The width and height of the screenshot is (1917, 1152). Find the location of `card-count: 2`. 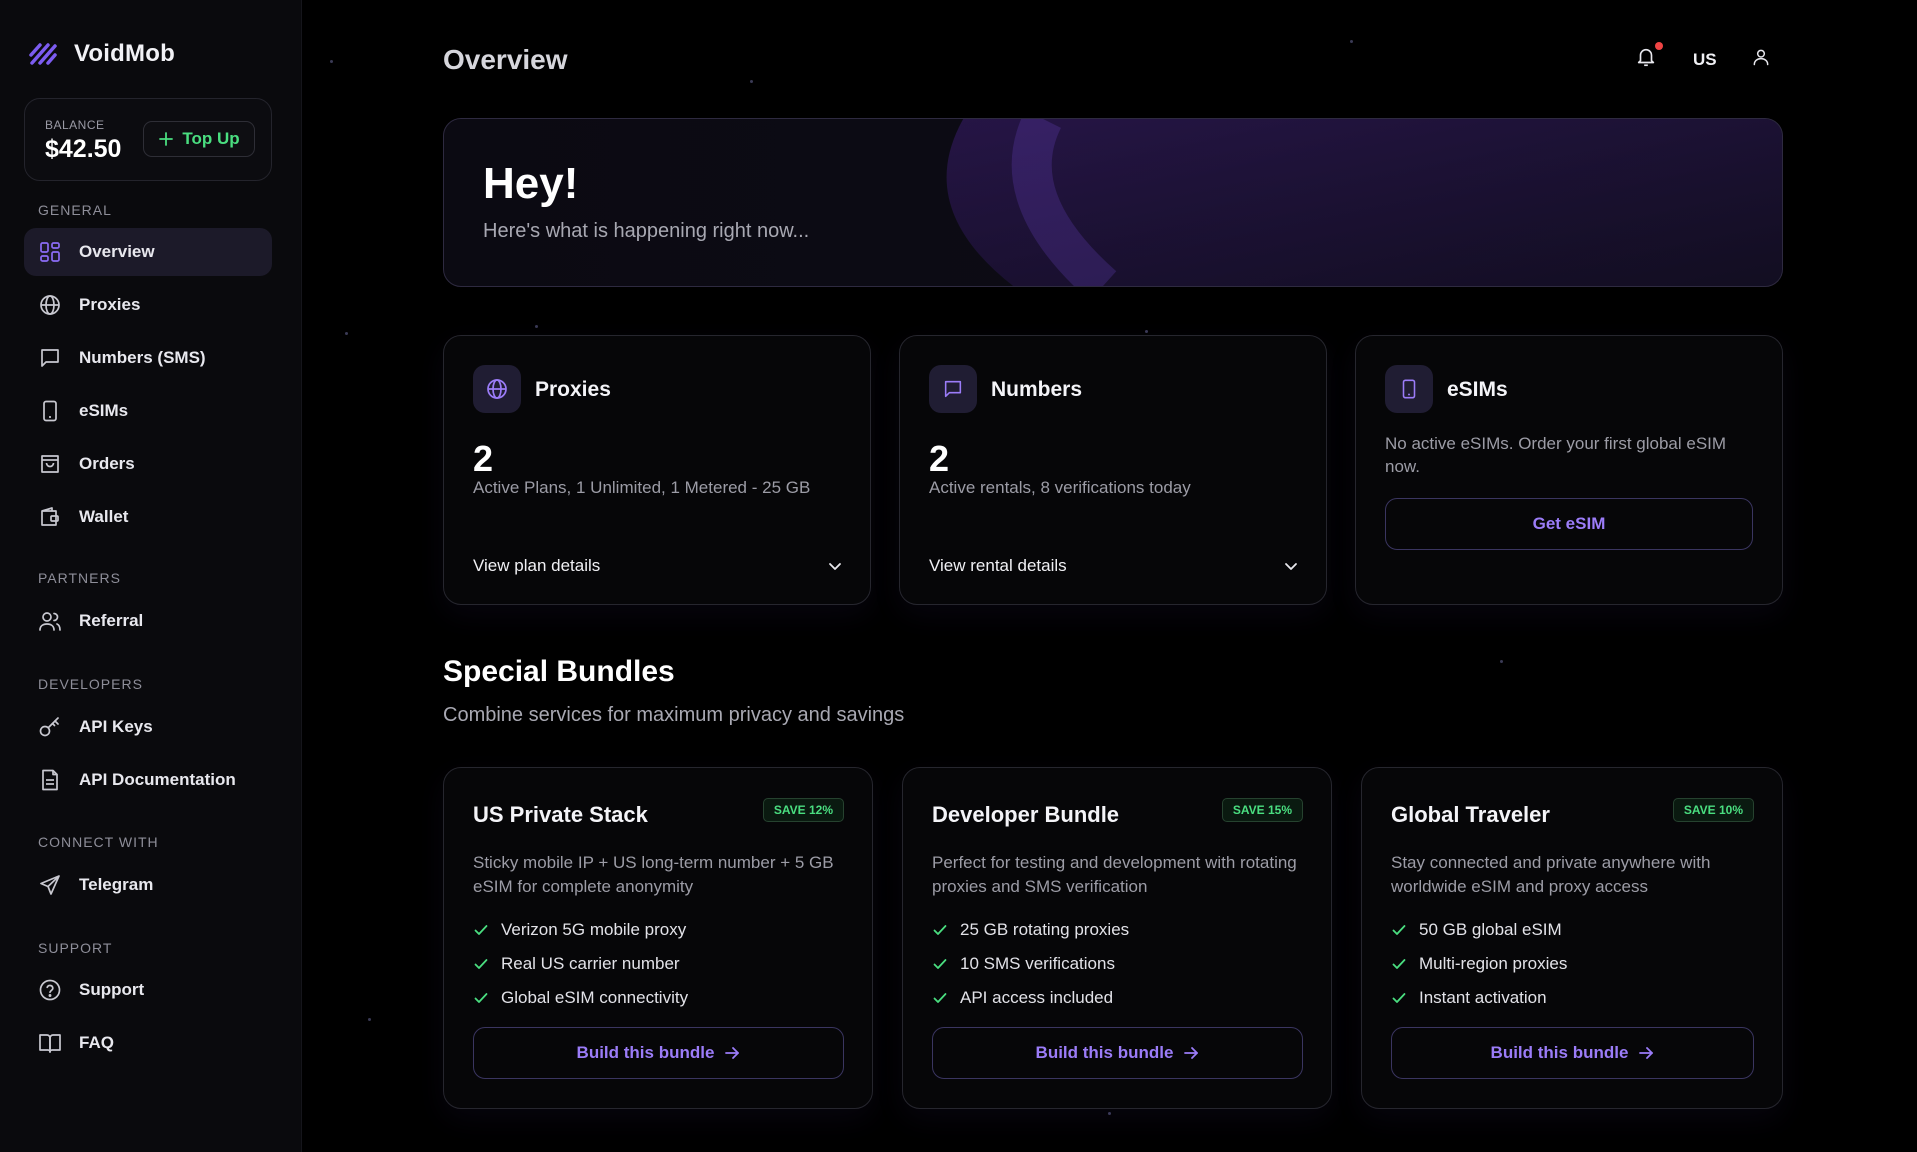

card-count: 2 is located at coordinates (939, 458).